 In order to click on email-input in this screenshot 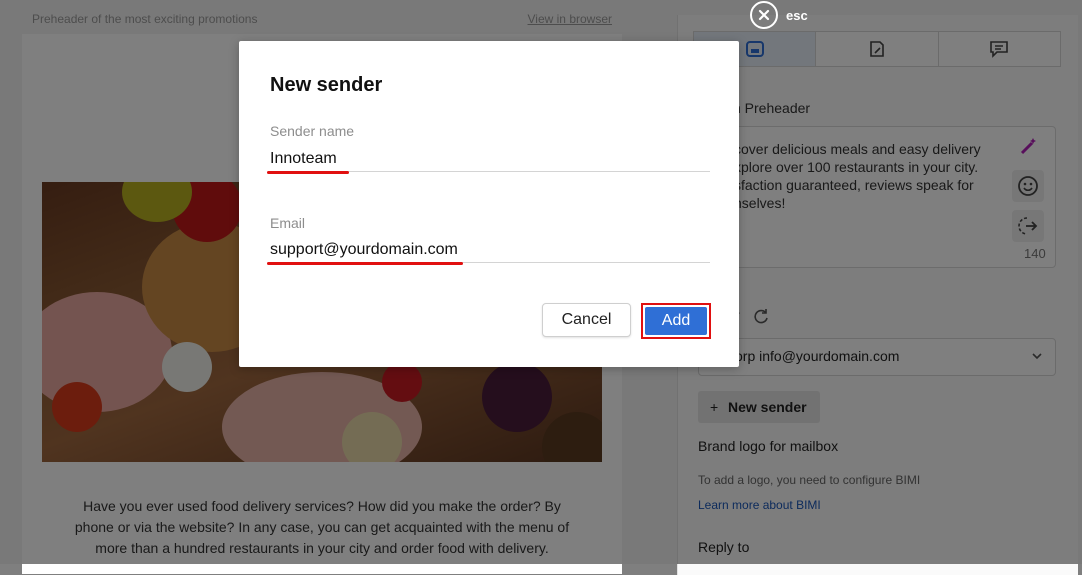, I will do `click(490, 250)`.